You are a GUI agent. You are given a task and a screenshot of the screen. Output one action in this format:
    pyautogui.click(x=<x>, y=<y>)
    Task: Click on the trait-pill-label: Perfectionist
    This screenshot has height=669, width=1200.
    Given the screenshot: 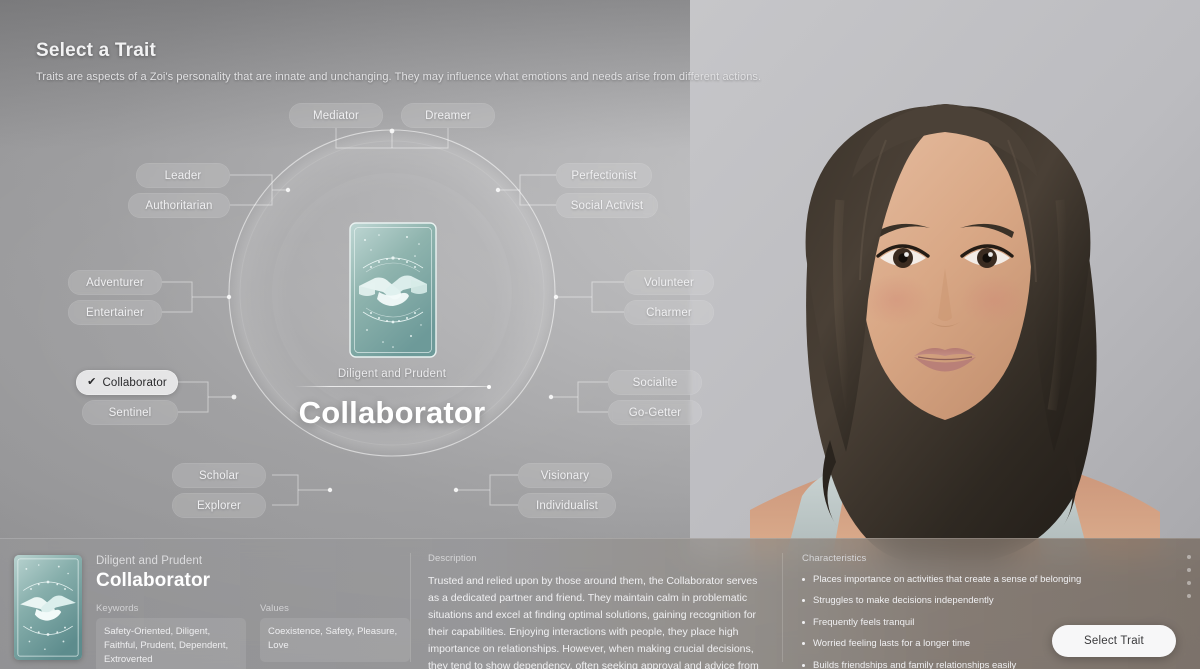 What is the action you would take?
    pyautogui.click(x=604, y=175)
    